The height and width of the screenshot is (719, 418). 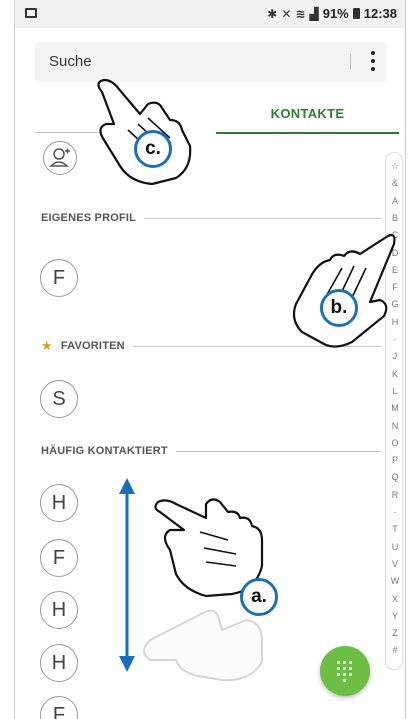 I want to click on index-letter: &, so click(x=395, y=183).